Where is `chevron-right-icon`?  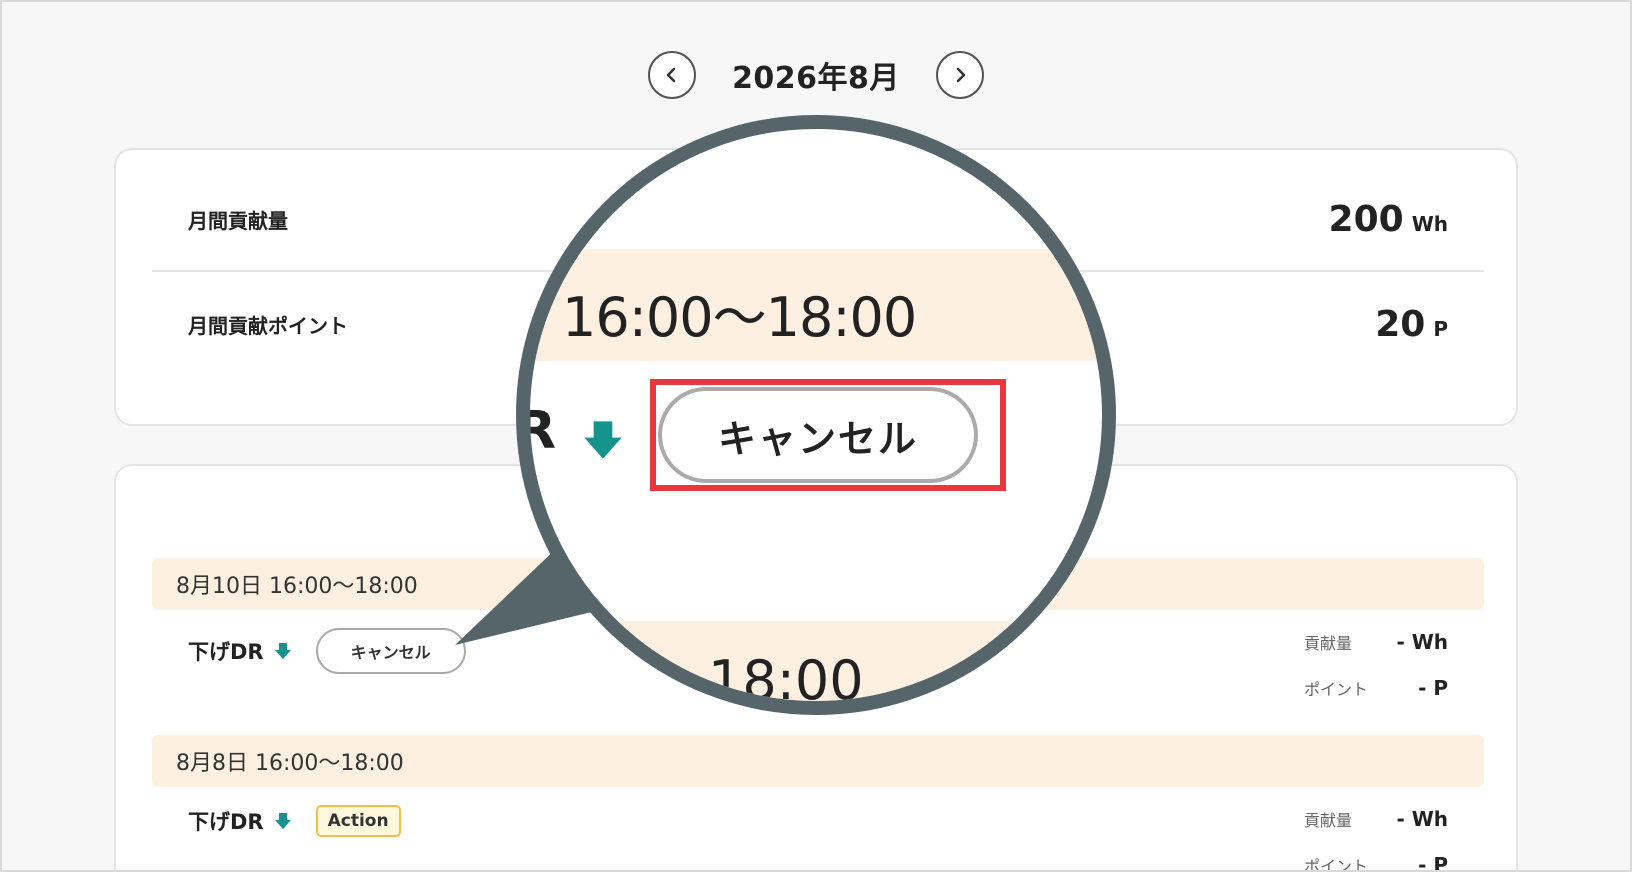
chevron-right-icon is located at coordinates (961, 75).